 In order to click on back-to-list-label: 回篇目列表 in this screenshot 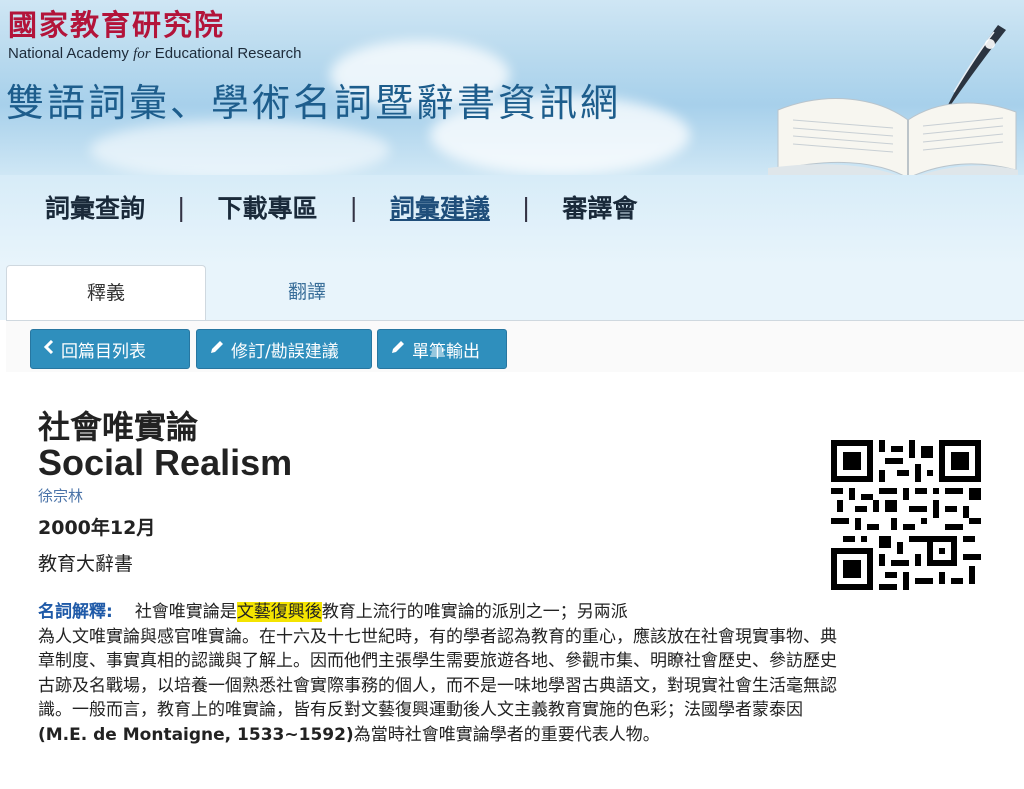, I will do `click(103, 351)`.